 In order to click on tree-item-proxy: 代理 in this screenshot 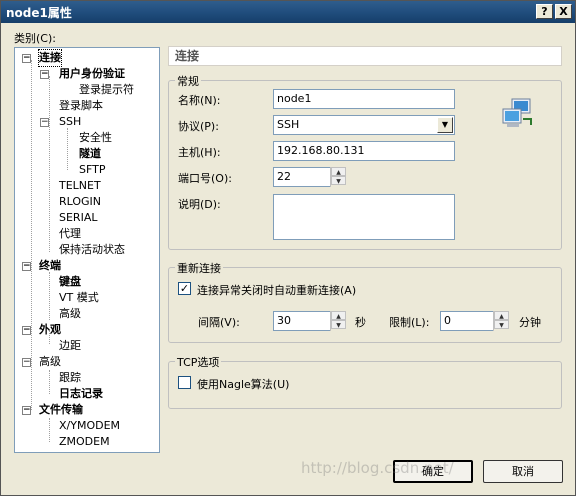, I will do `click(70, 234)`.